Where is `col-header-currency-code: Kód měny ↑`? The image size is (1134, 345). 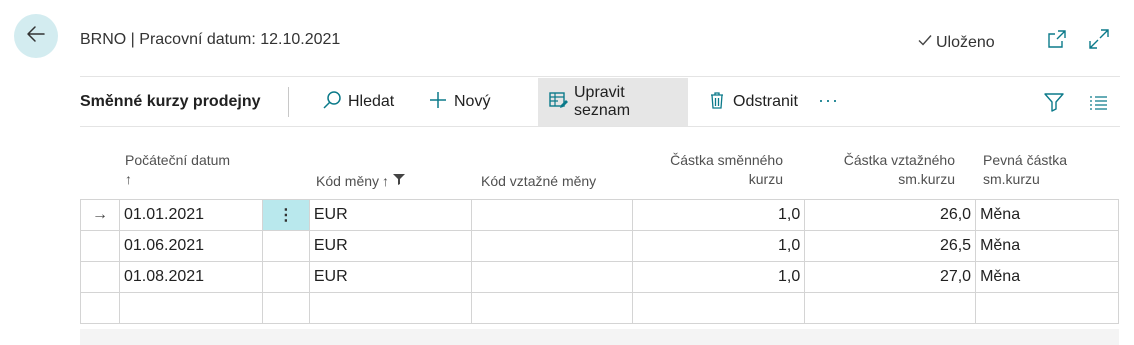
col-header-currency-code: Kód měny ↑ is located at coordinates (361, 181).